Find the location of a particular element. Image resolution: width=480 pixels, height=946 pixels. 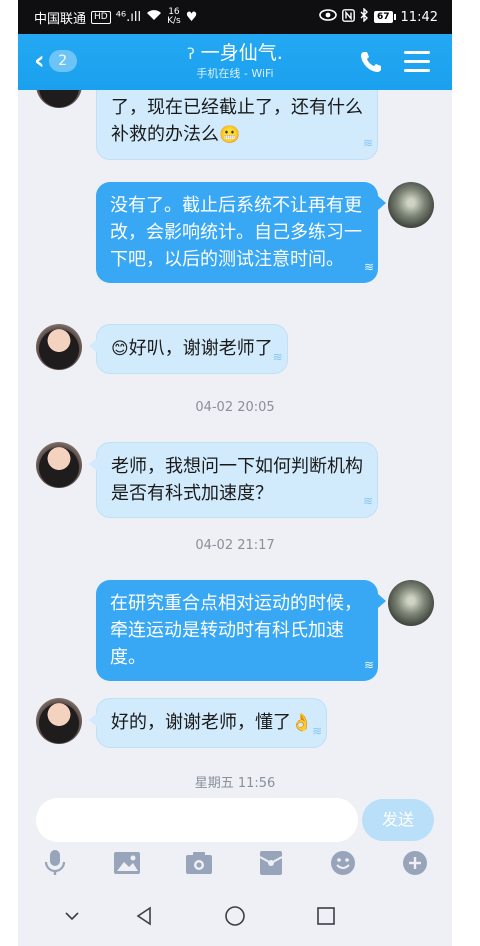

carrier-label: 中国联通 is located at coordinates (60, 19).